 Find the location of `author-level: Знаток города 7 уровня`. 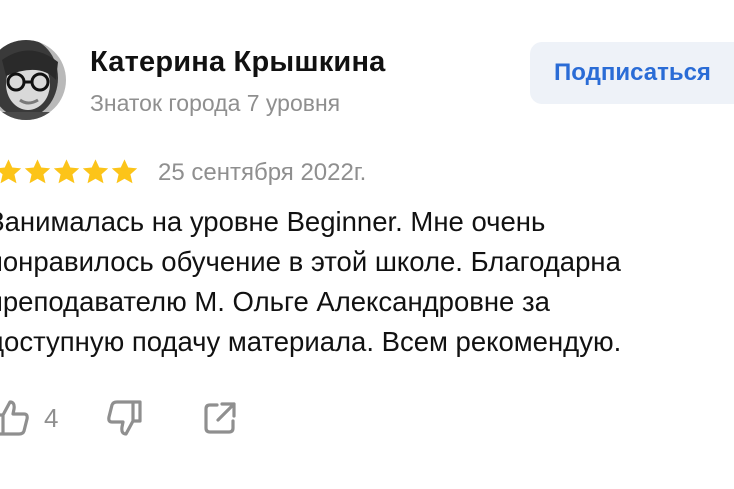

author-level: Знаток города 7 уровня is located at coordinates (215, 103).